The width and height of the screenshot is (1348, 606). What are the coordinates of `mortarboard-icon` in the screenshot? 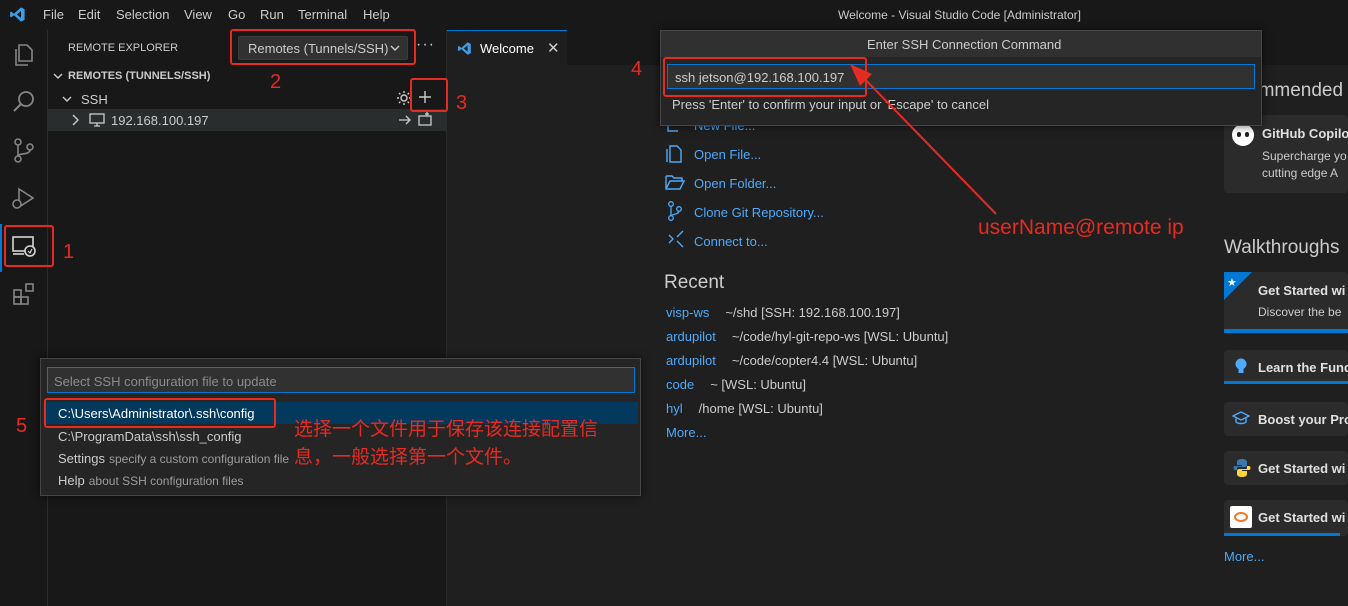 It's located at (1241, 418).